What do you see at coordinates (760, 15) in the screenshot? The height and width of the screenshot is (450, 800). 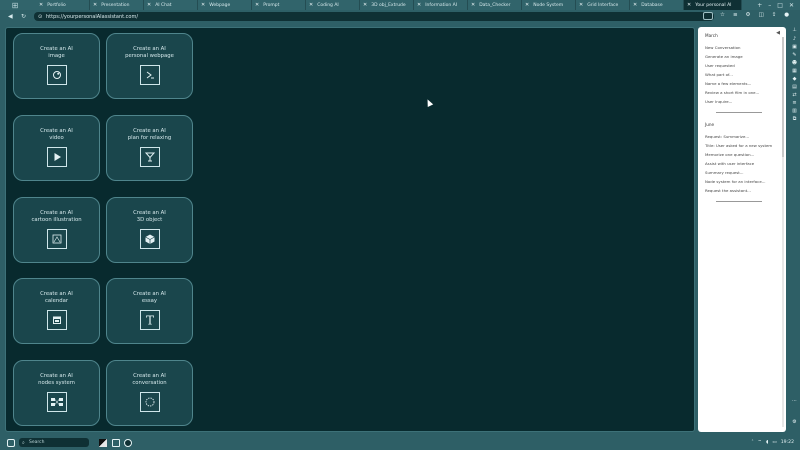 I see `extensions-icon: ◫` at bounding box center [760, 15].